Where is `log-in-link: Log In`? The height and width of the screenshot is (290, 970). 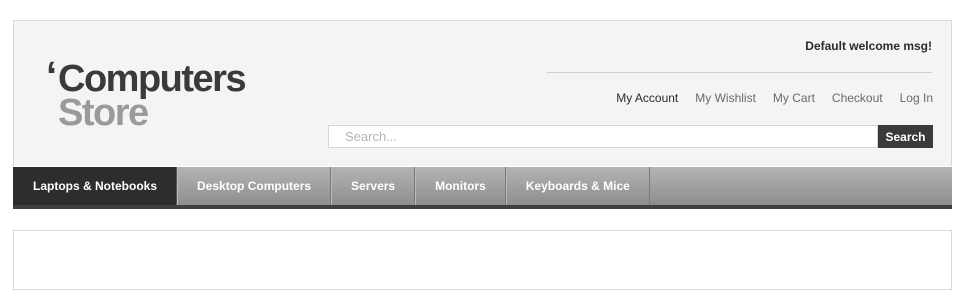
log-in-link: Log In is located at coordinates (916, 98).